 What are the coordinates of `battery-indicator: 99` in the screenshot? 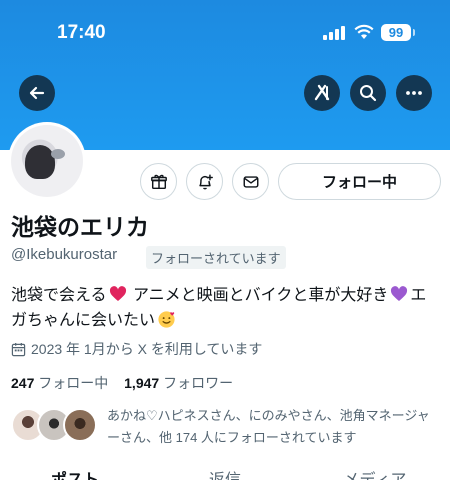 It's located at (398, 32).